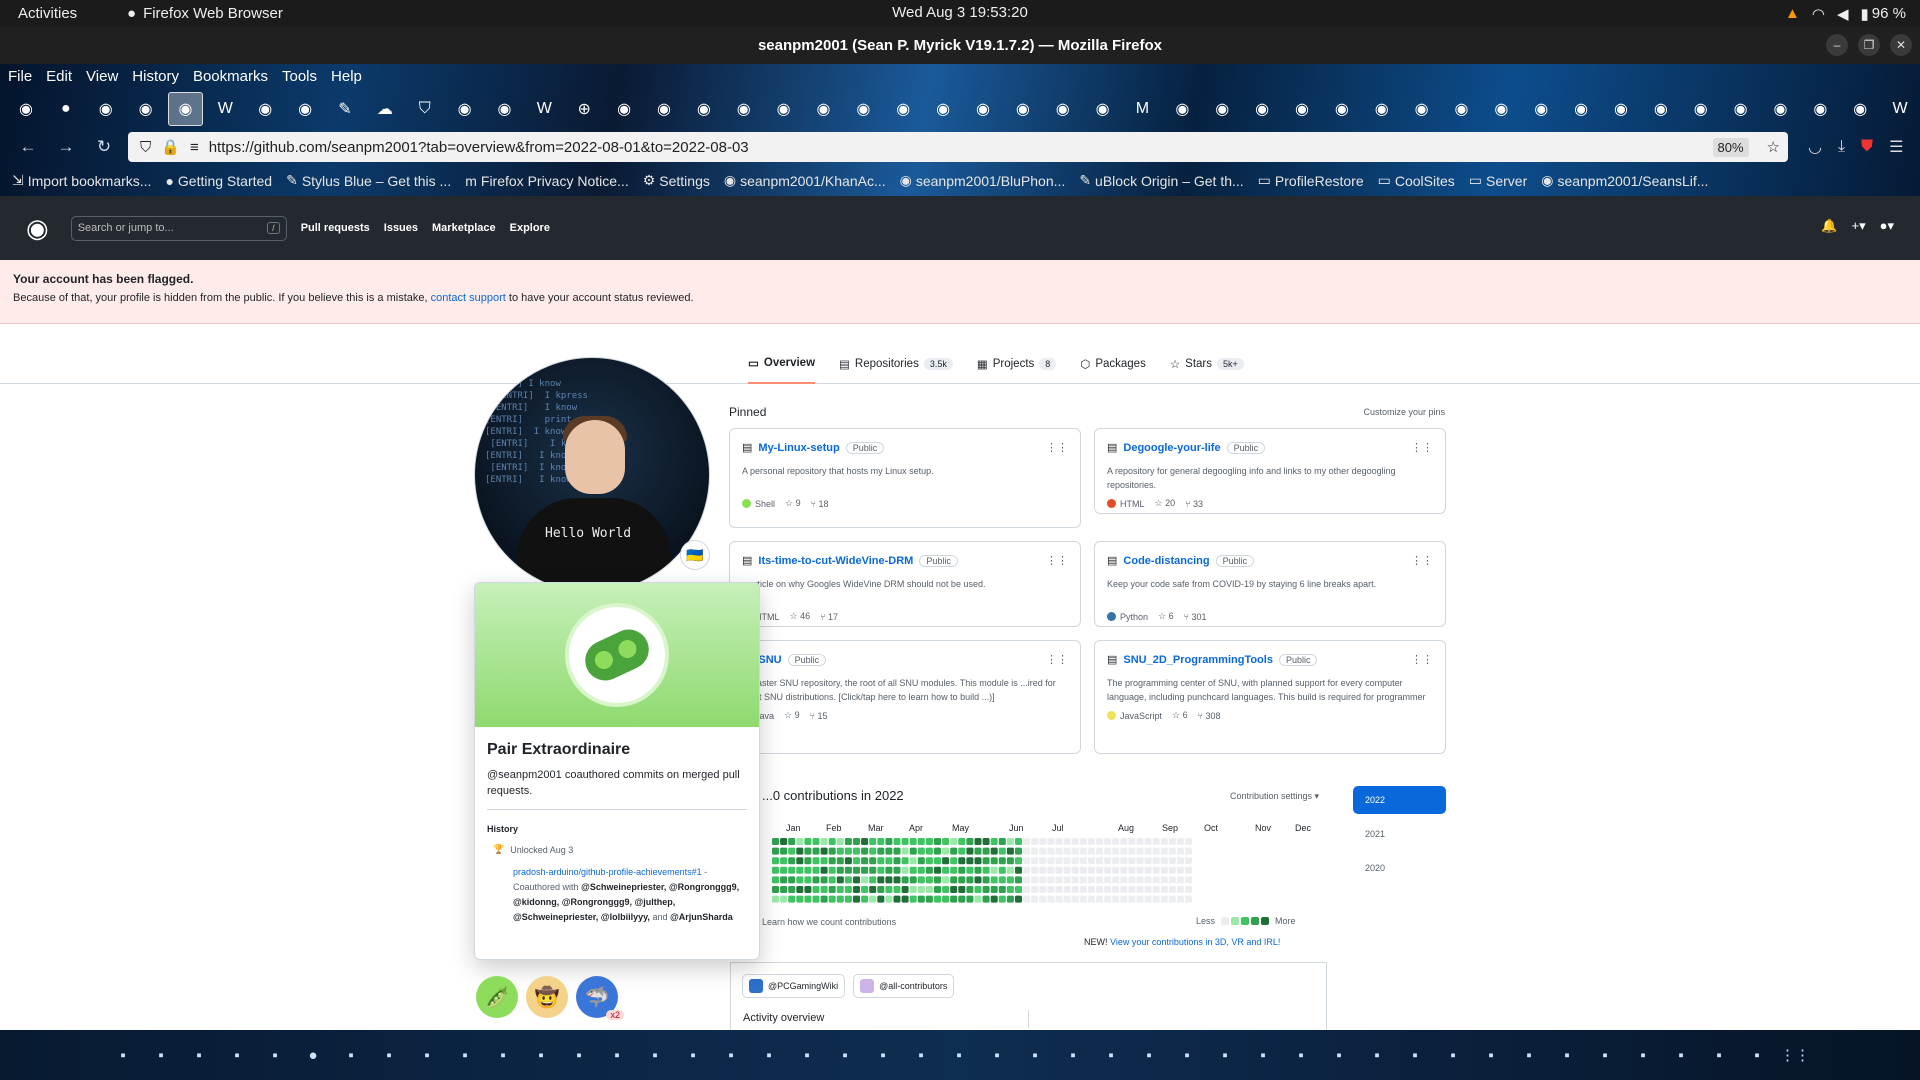 The image size is (1920, 1080). I want to click on repo-forks-link: ⑂ 18, so click(820, 504).